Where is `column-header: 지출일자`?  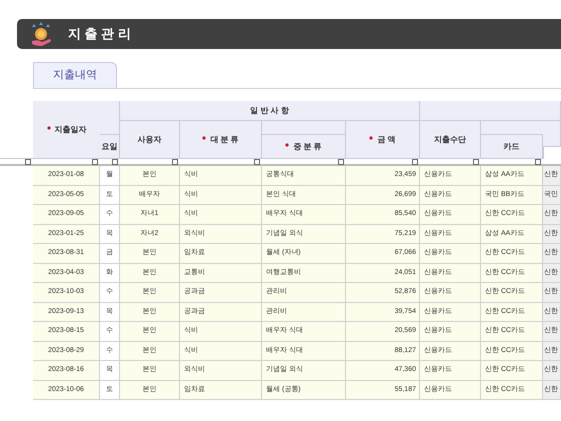 column-header: 지출일자 is located at coordinates (66, 130).